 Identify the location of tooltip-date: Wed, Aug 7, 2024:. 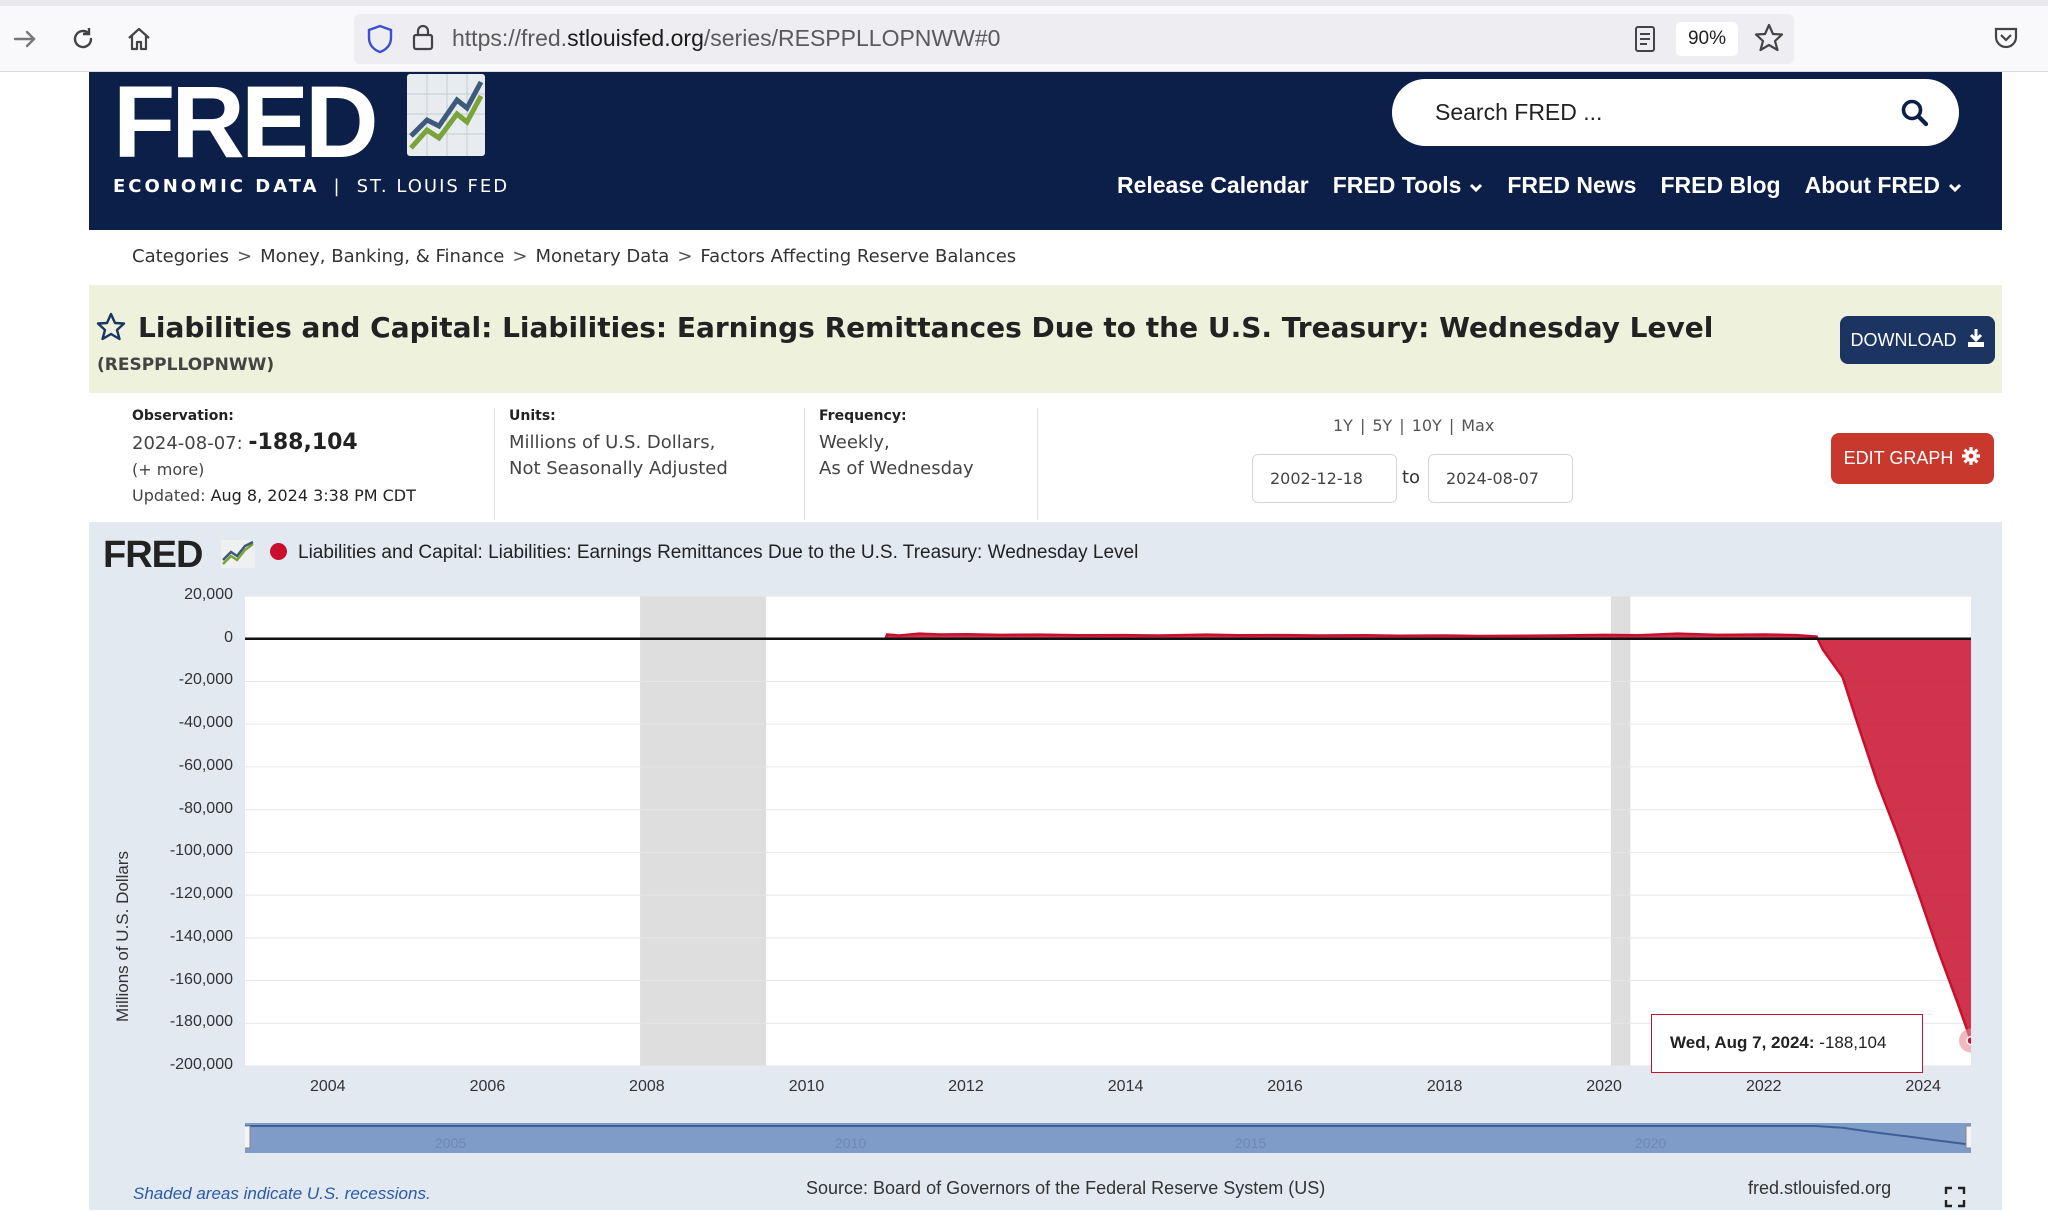
(1742, 1042).